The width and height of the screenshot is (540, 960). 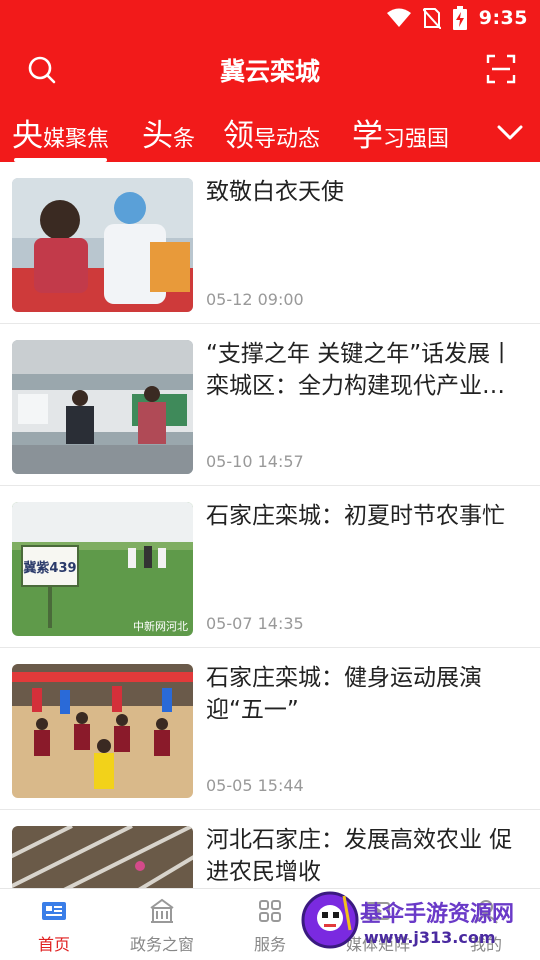 I want to click on battery-charging-icon, so click(x=459, y=18).